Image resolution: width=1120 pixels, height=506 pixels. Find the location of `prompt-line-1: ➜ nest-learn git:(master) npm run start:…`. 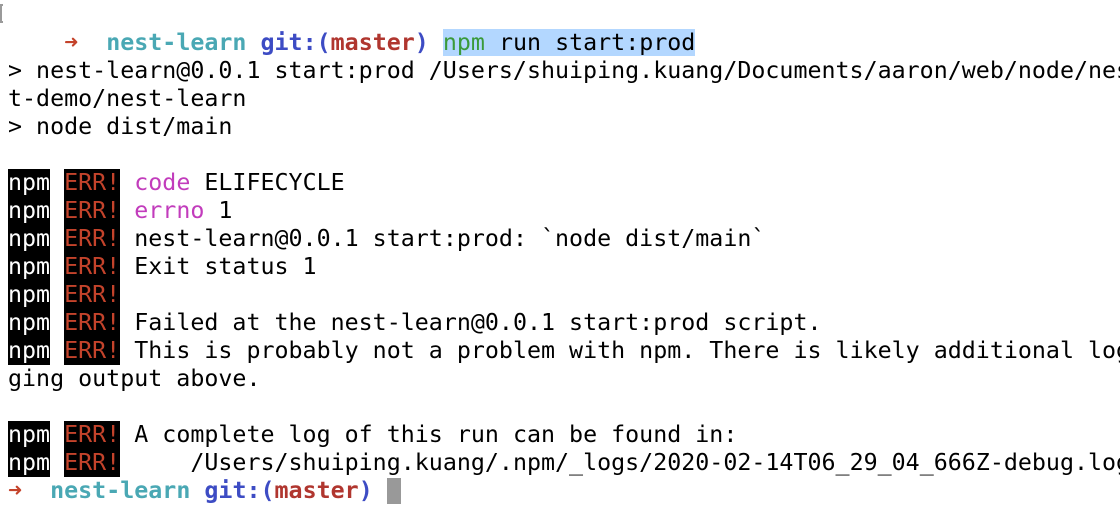

prompt-line-1: ➜ nest-learn git:(master) npm run start:… is located at coordinates (560, 28).